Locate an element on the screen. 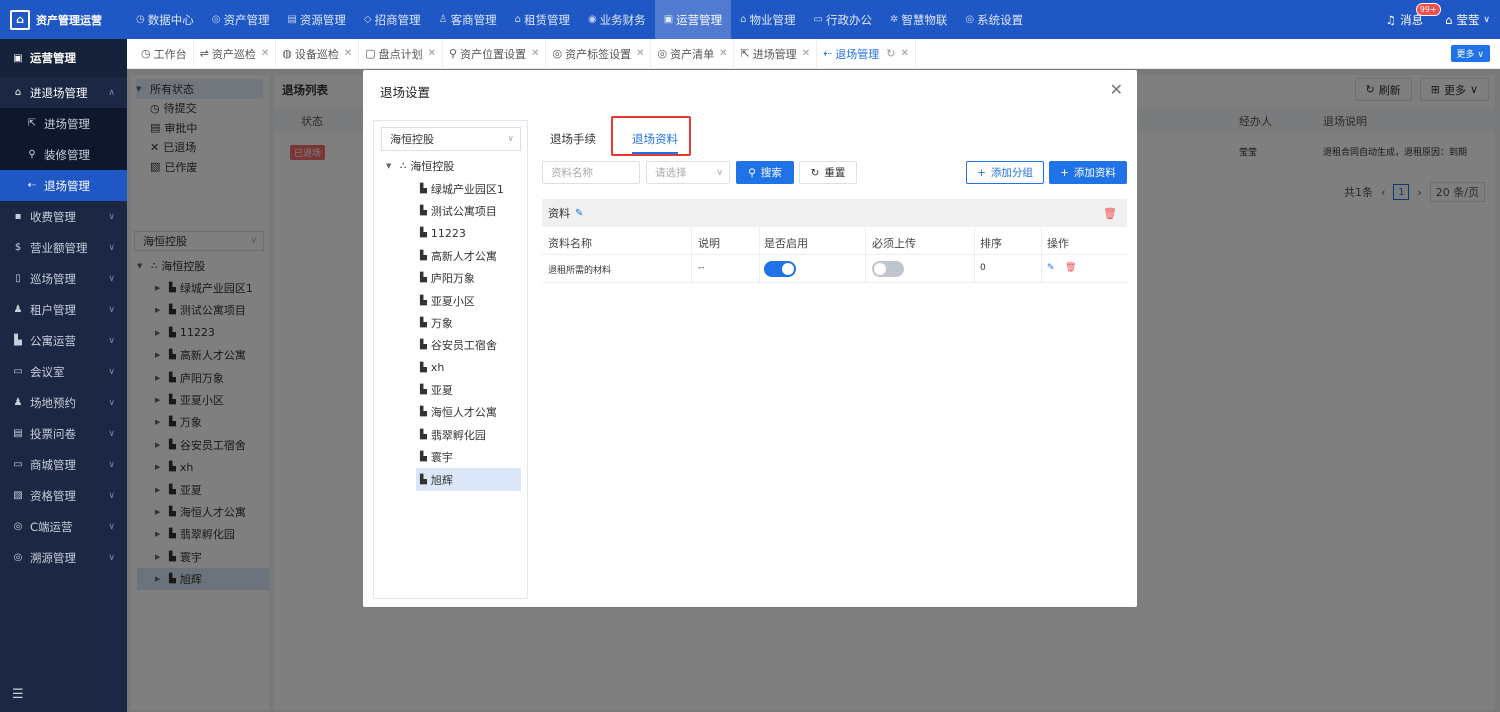 Image resolution: width=1500 pixels, height=712 pixels. topnav-item: ◎ 系统设置 is located at coordinates (994, 19).